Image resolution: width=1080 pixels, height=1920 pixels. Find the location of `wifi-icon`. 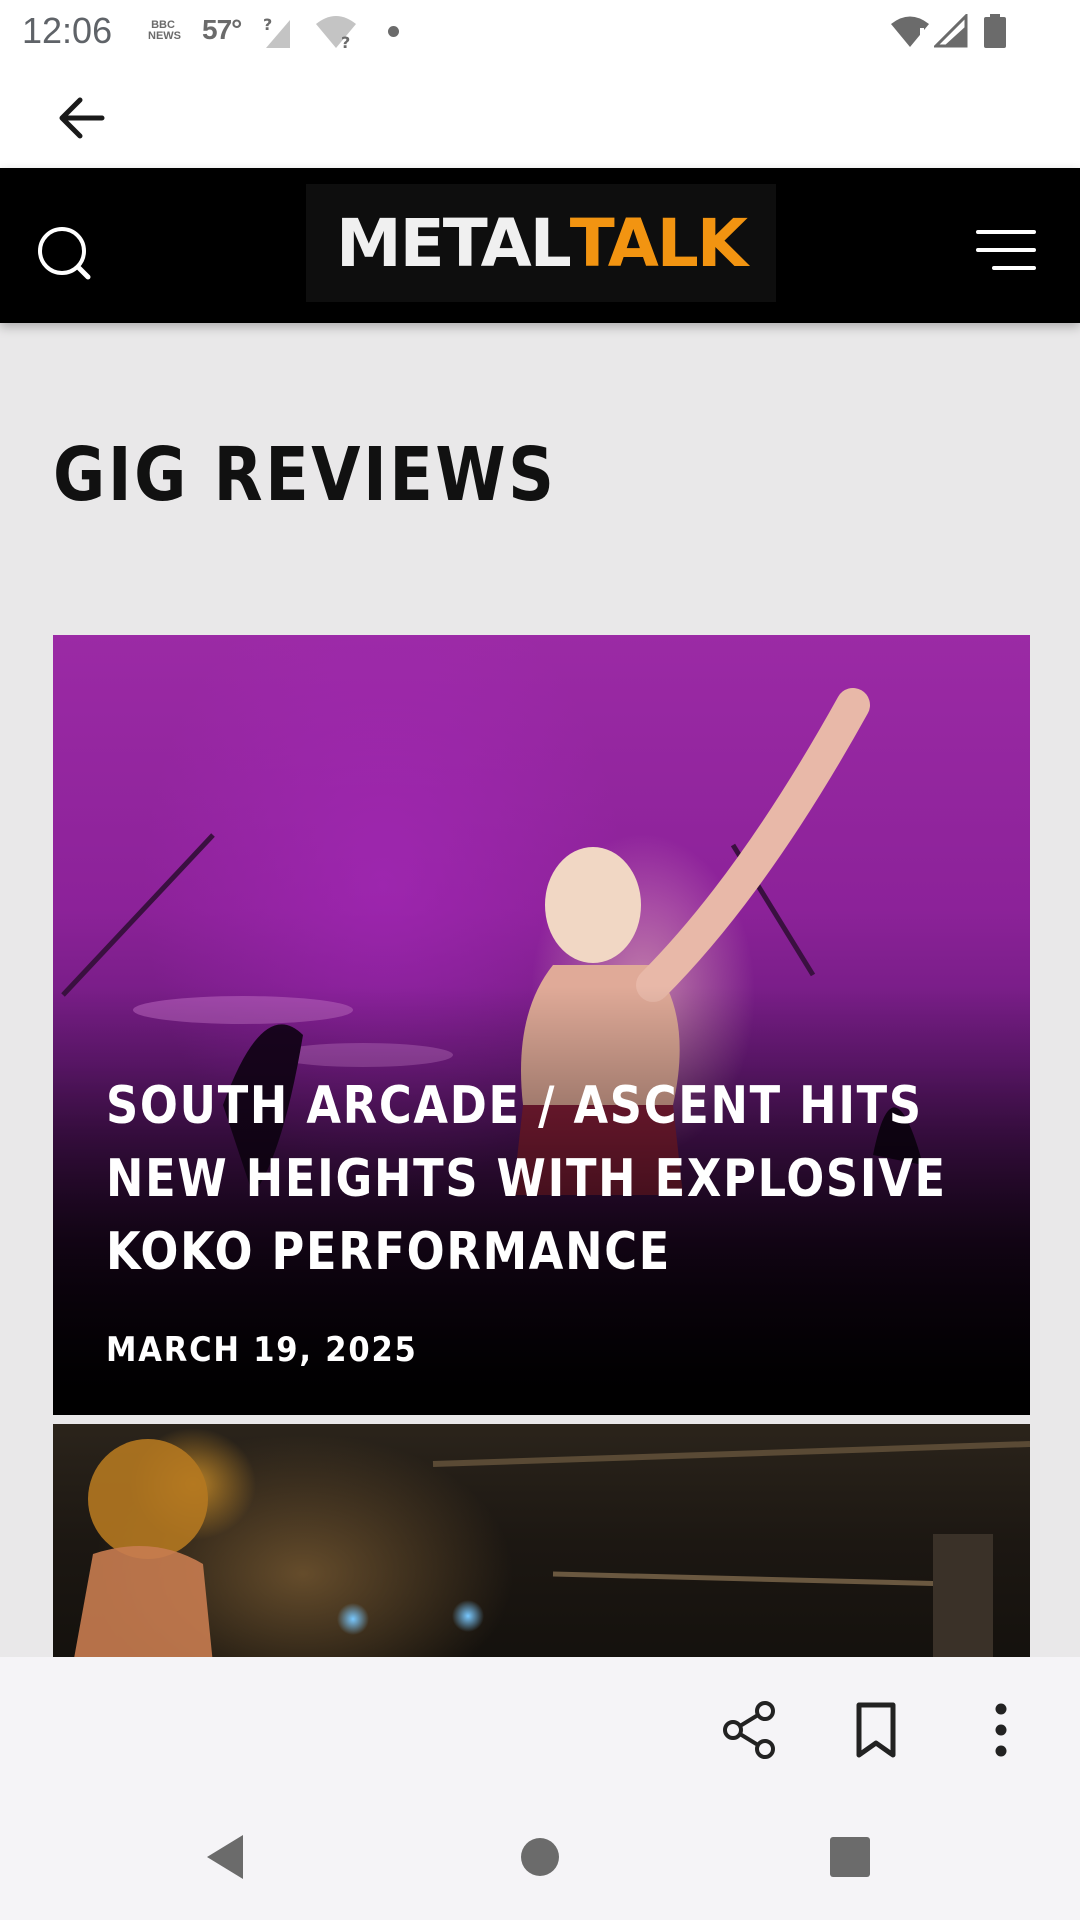

wifi-icon is located at coordinates (910, 31).